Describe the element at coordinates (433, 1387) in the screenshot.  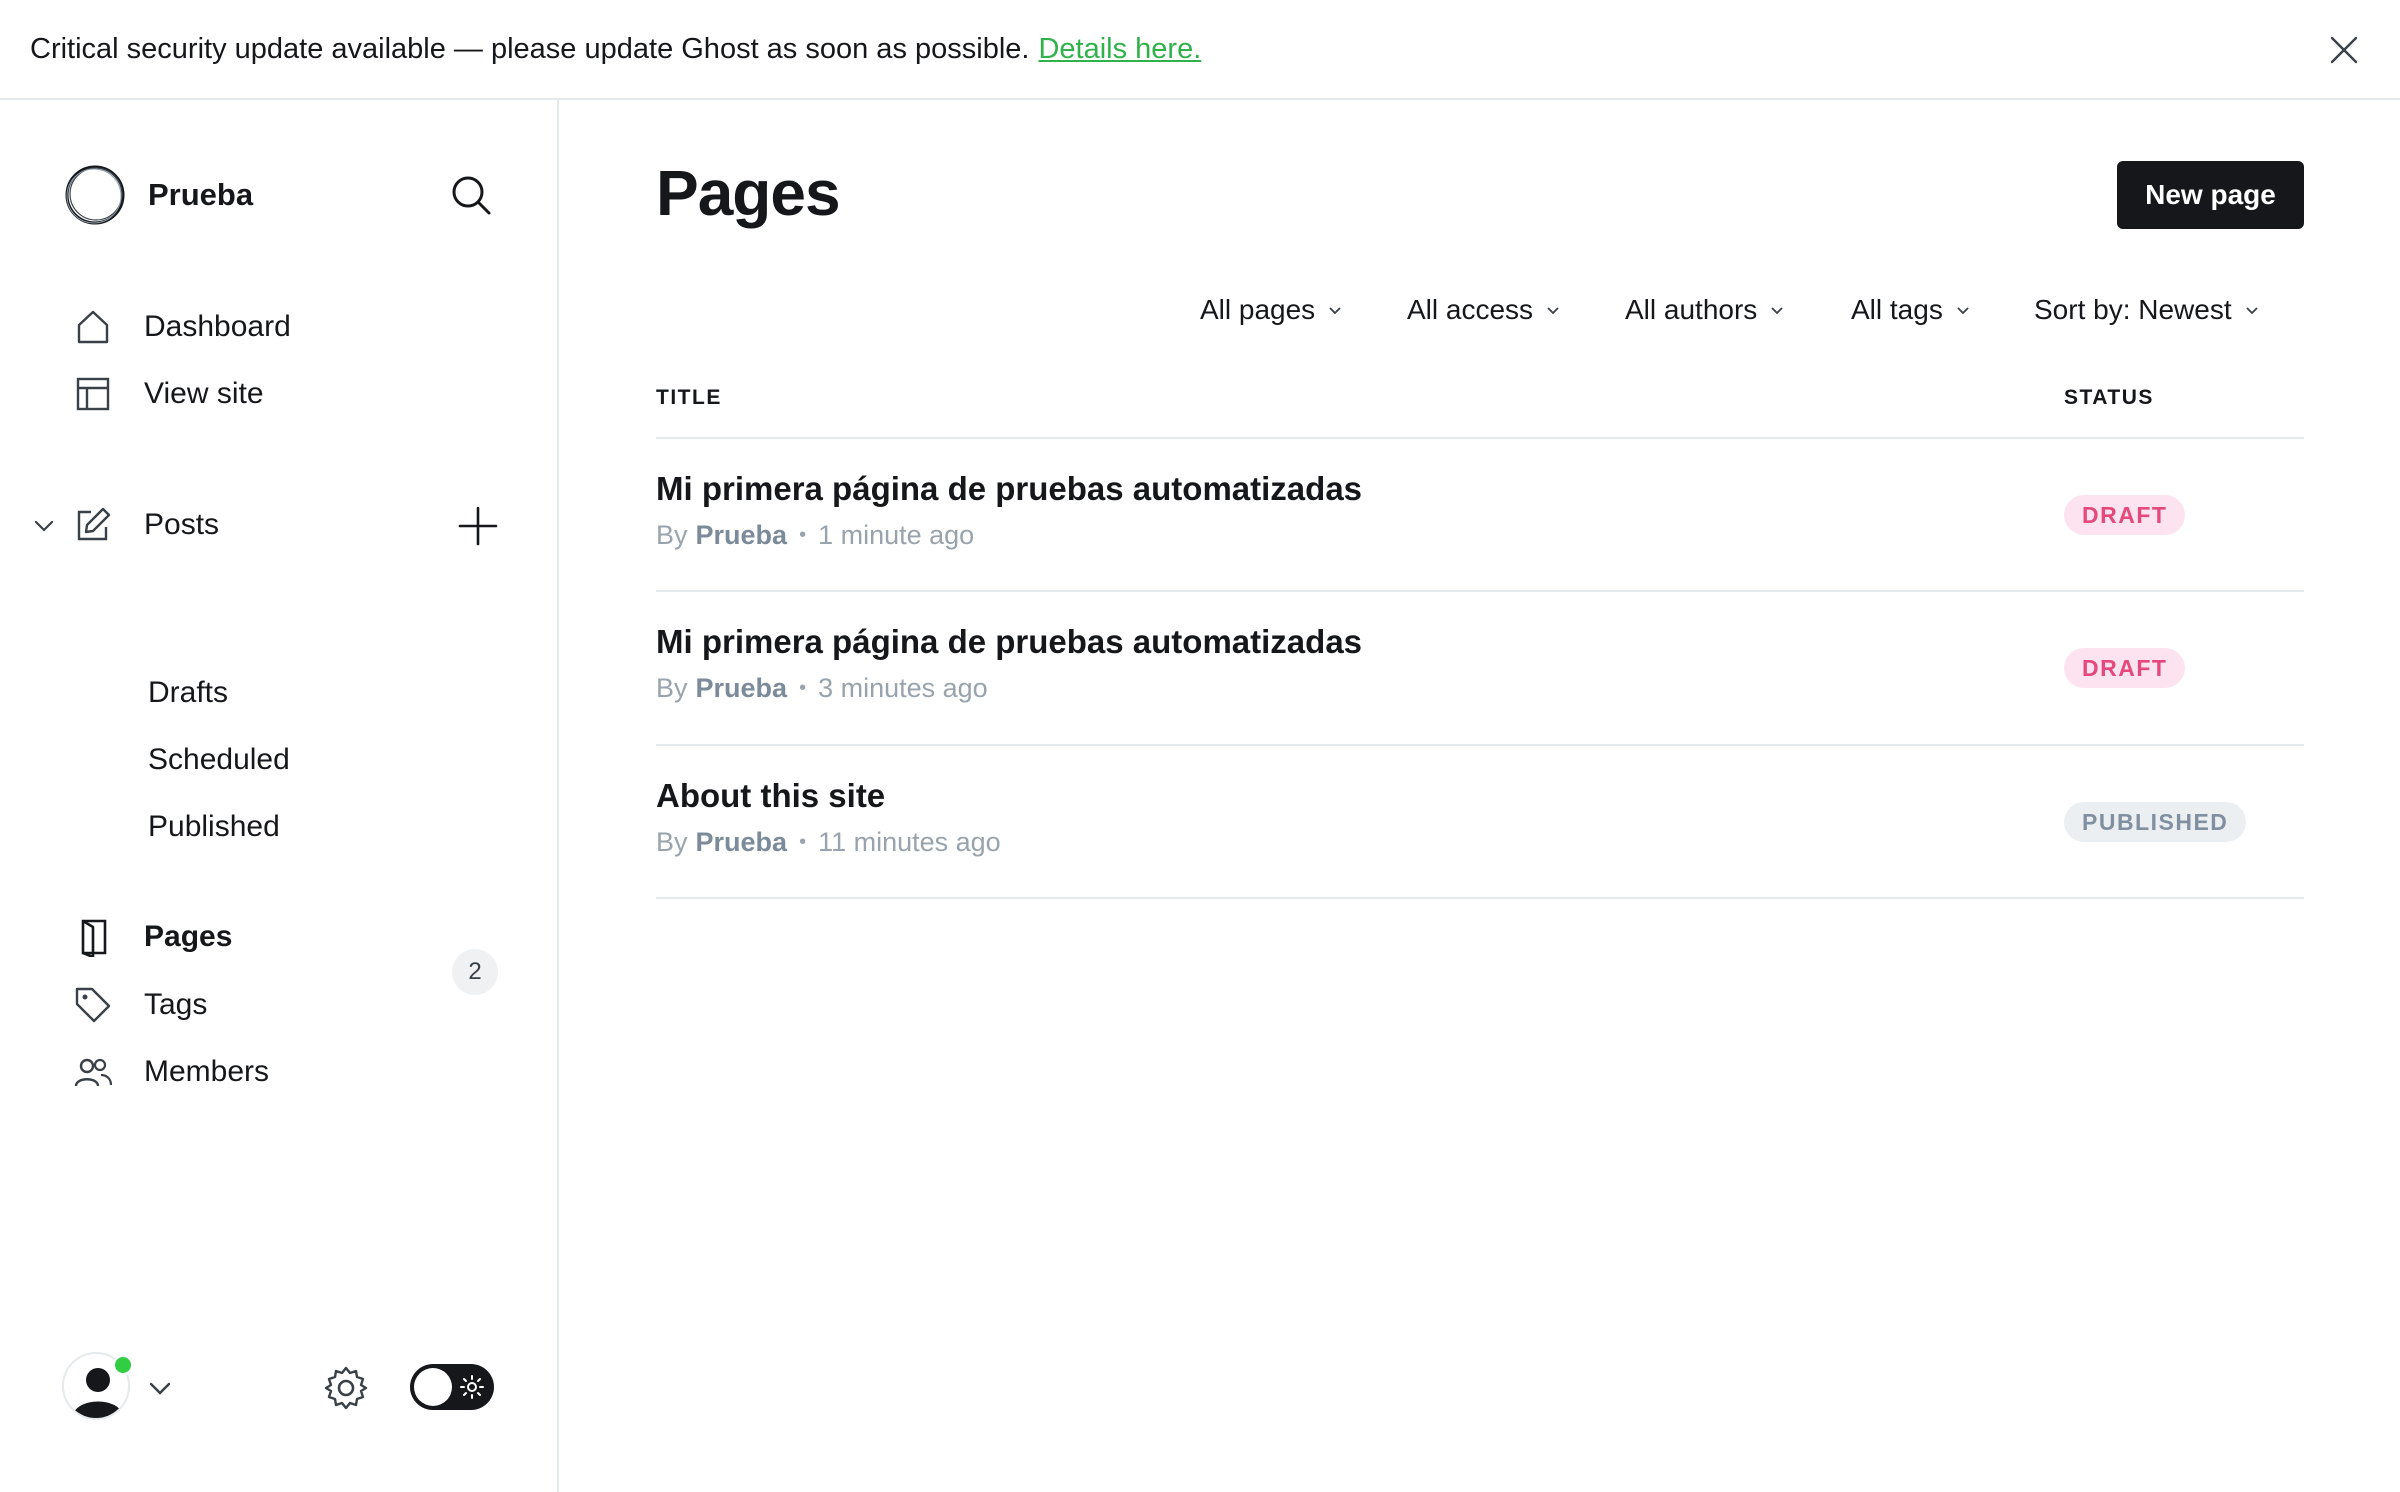
I see `toggle-knob` at that location.